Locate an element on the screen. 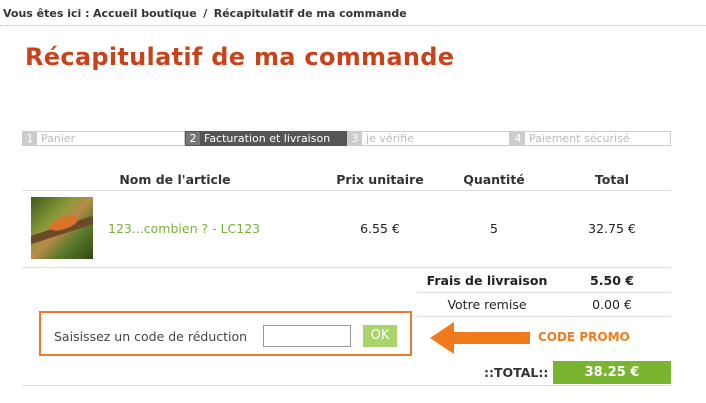 This screenshot has width=706, height=403. page-title: Récapitulatif de ma commande is located at coordinates (240, 57).